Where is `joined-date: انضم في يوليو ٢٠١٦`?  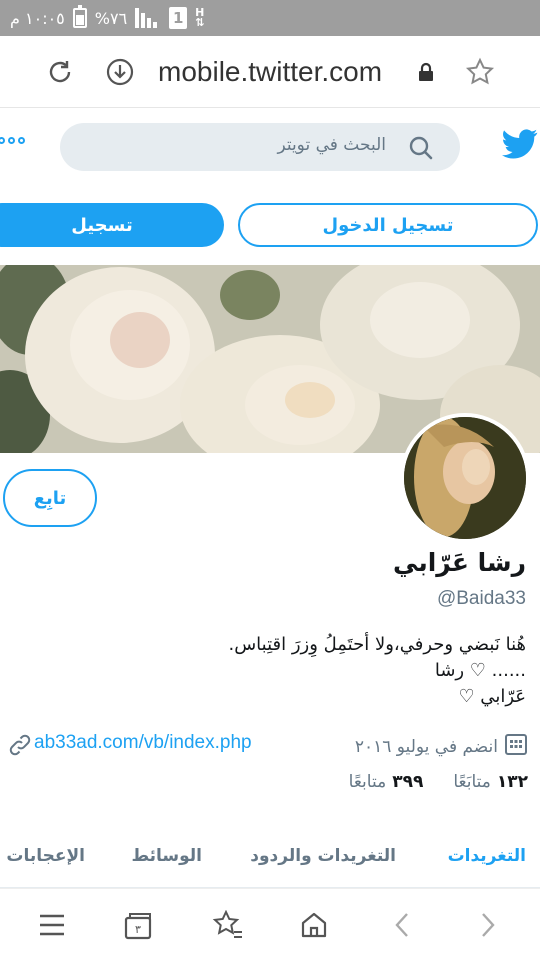 joined-date: انضم في يوليو ٢٠١٦ is located at coordinates (441, 746).